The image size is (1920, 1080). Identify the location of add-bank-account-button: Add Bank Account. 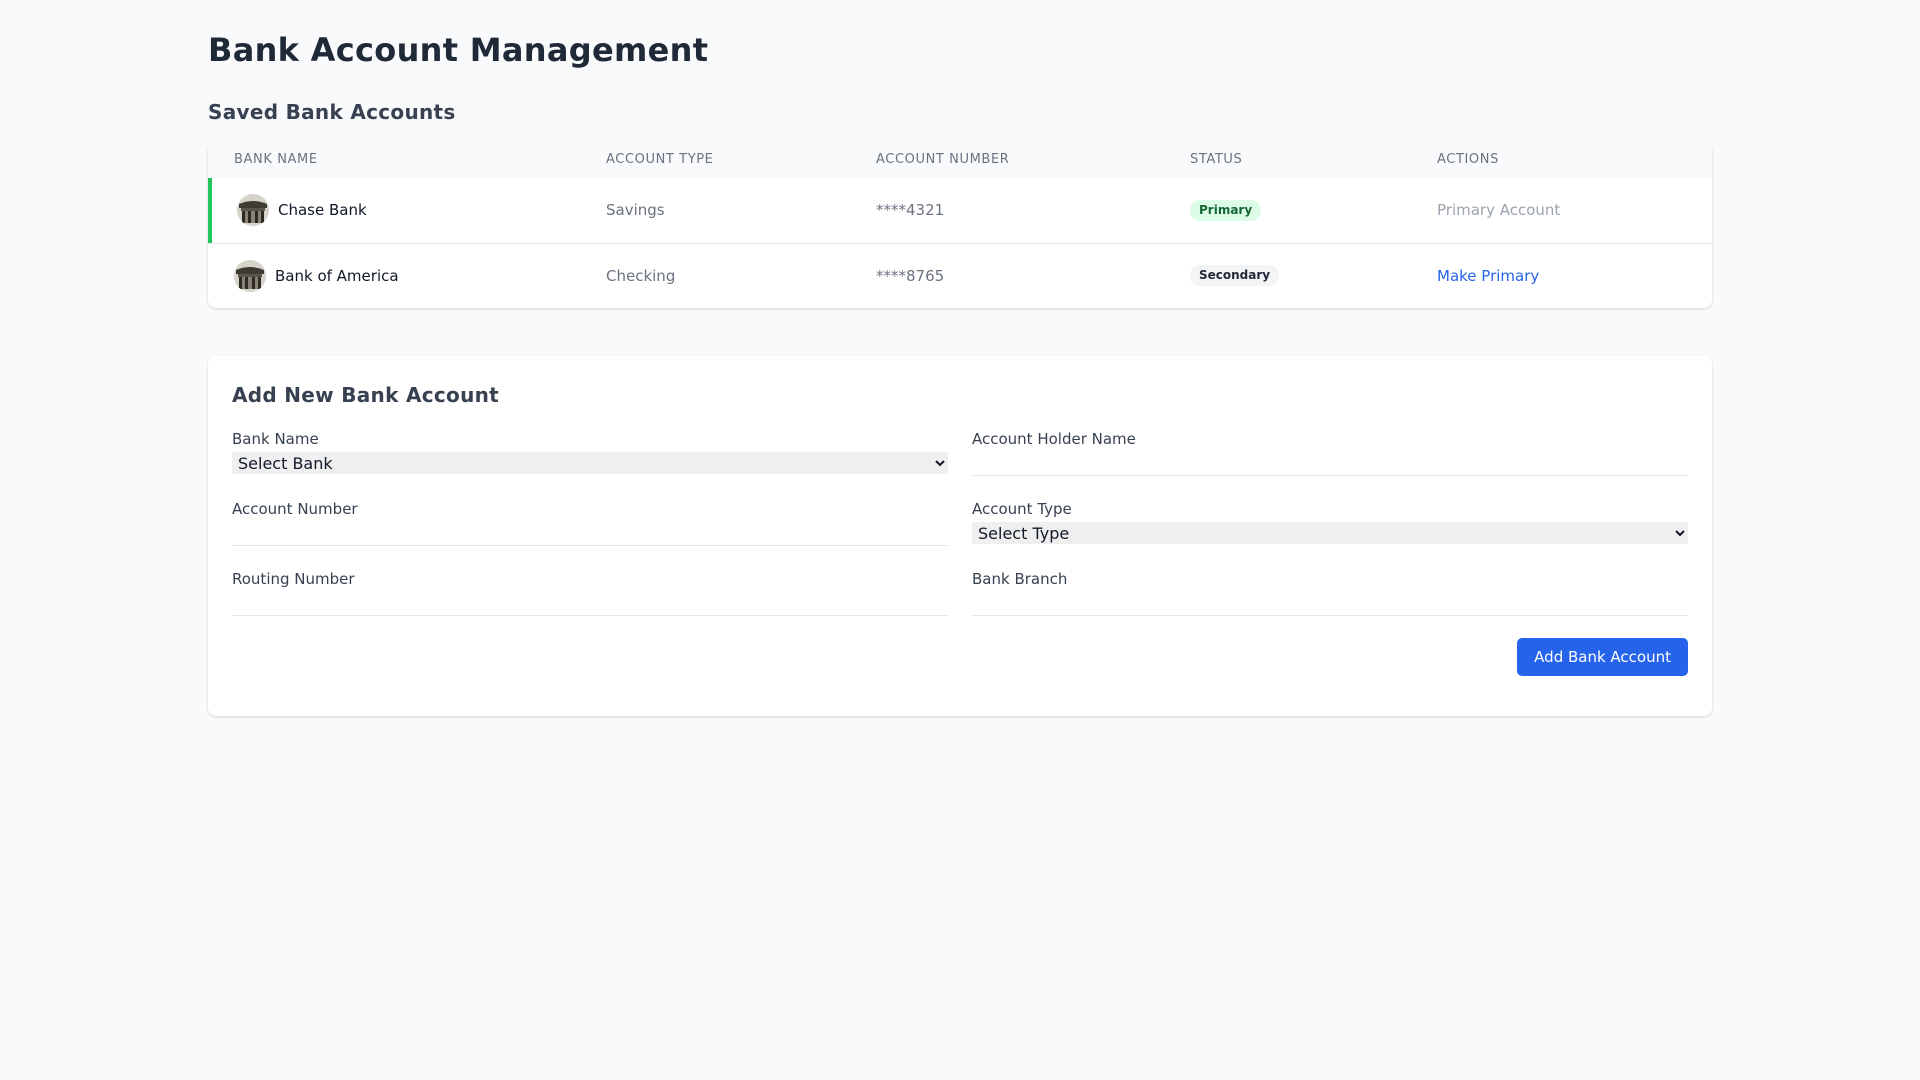
(1602, 657).